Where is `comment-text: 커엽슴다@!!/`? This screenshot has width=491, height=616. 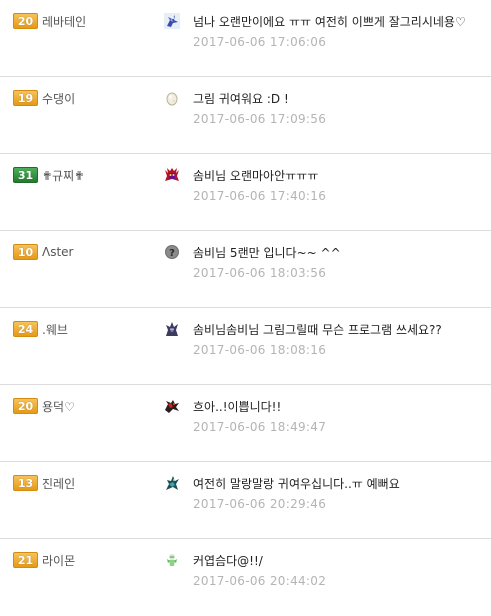 comment-text: 커엽슴다@!!/ is located at coordinates (228, 561).